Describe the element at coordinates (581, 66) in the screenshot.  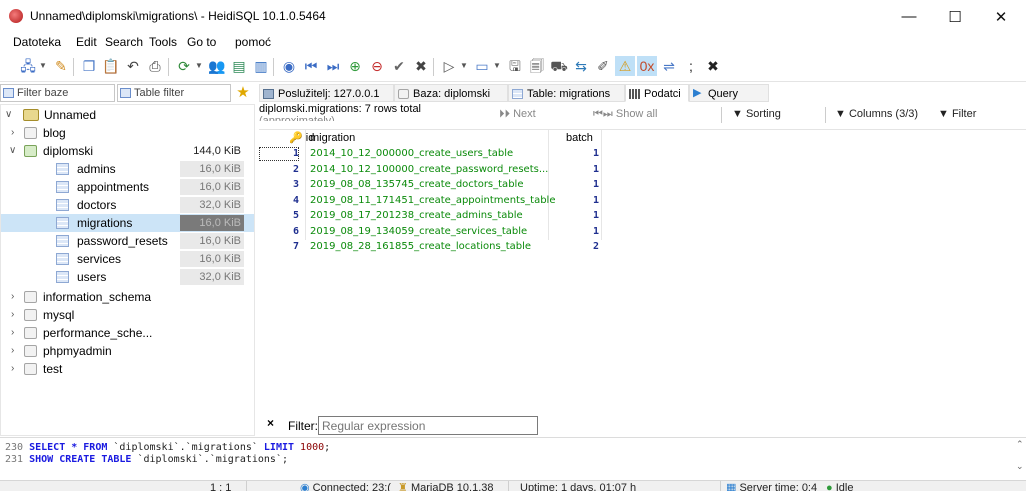
I see `replace-icon: ⇆` at that location.